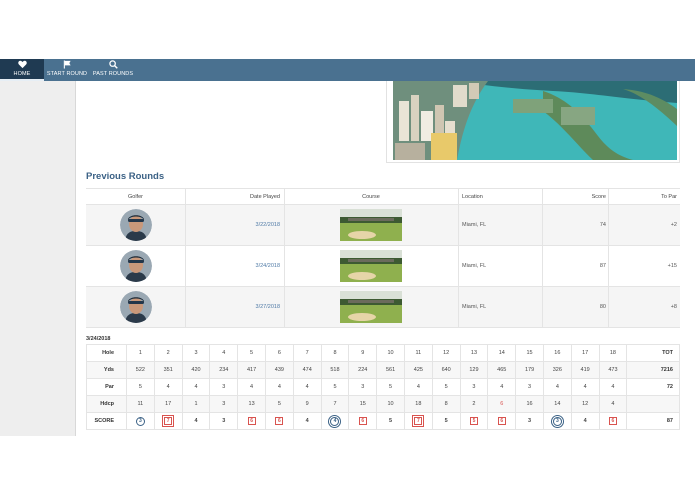  Describe the element at coordinates (234, 307) in the screenshot. I see `round-date-link: 3/27/2018` at that location.